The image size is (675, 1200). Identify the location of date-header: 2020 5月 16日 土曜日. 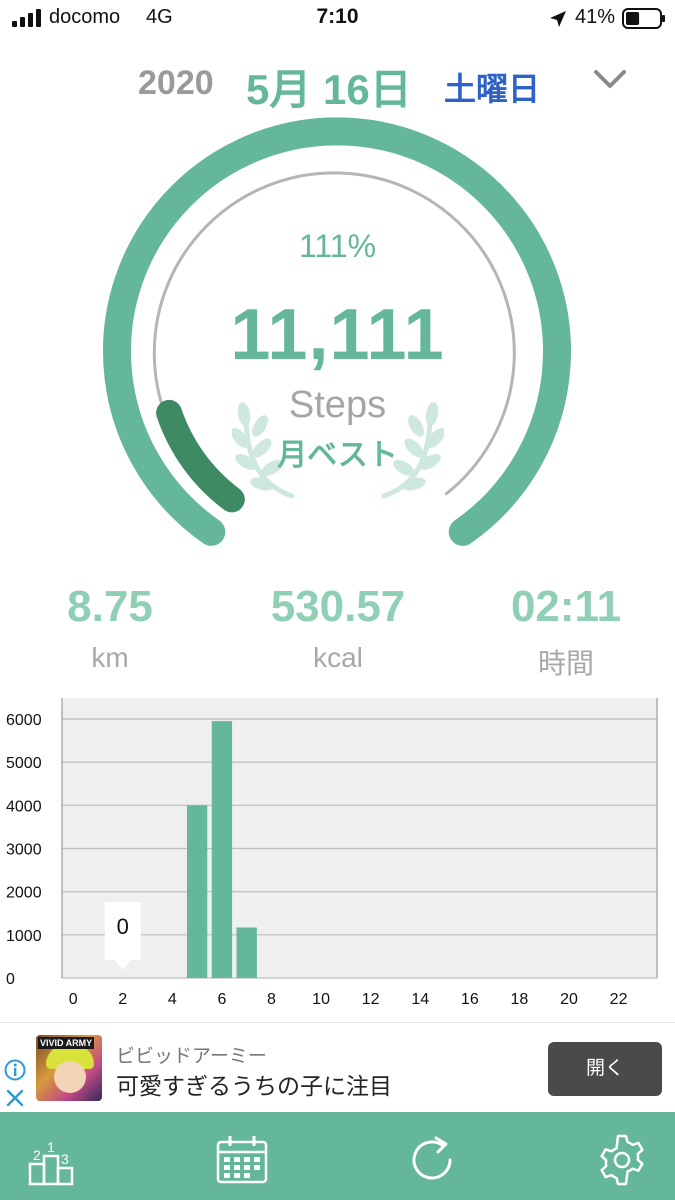
(337, 84).